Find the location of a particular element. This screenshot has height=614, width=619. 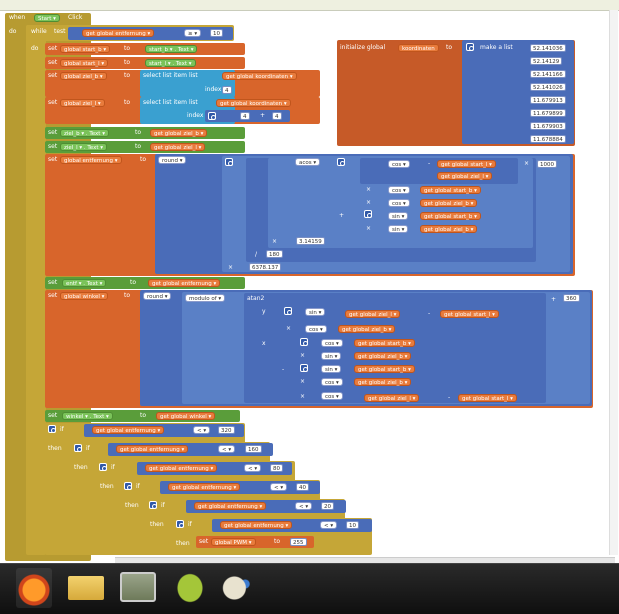

var-global-ziel-l: global ziel_l ▾ is located at coordinates (82, 103).